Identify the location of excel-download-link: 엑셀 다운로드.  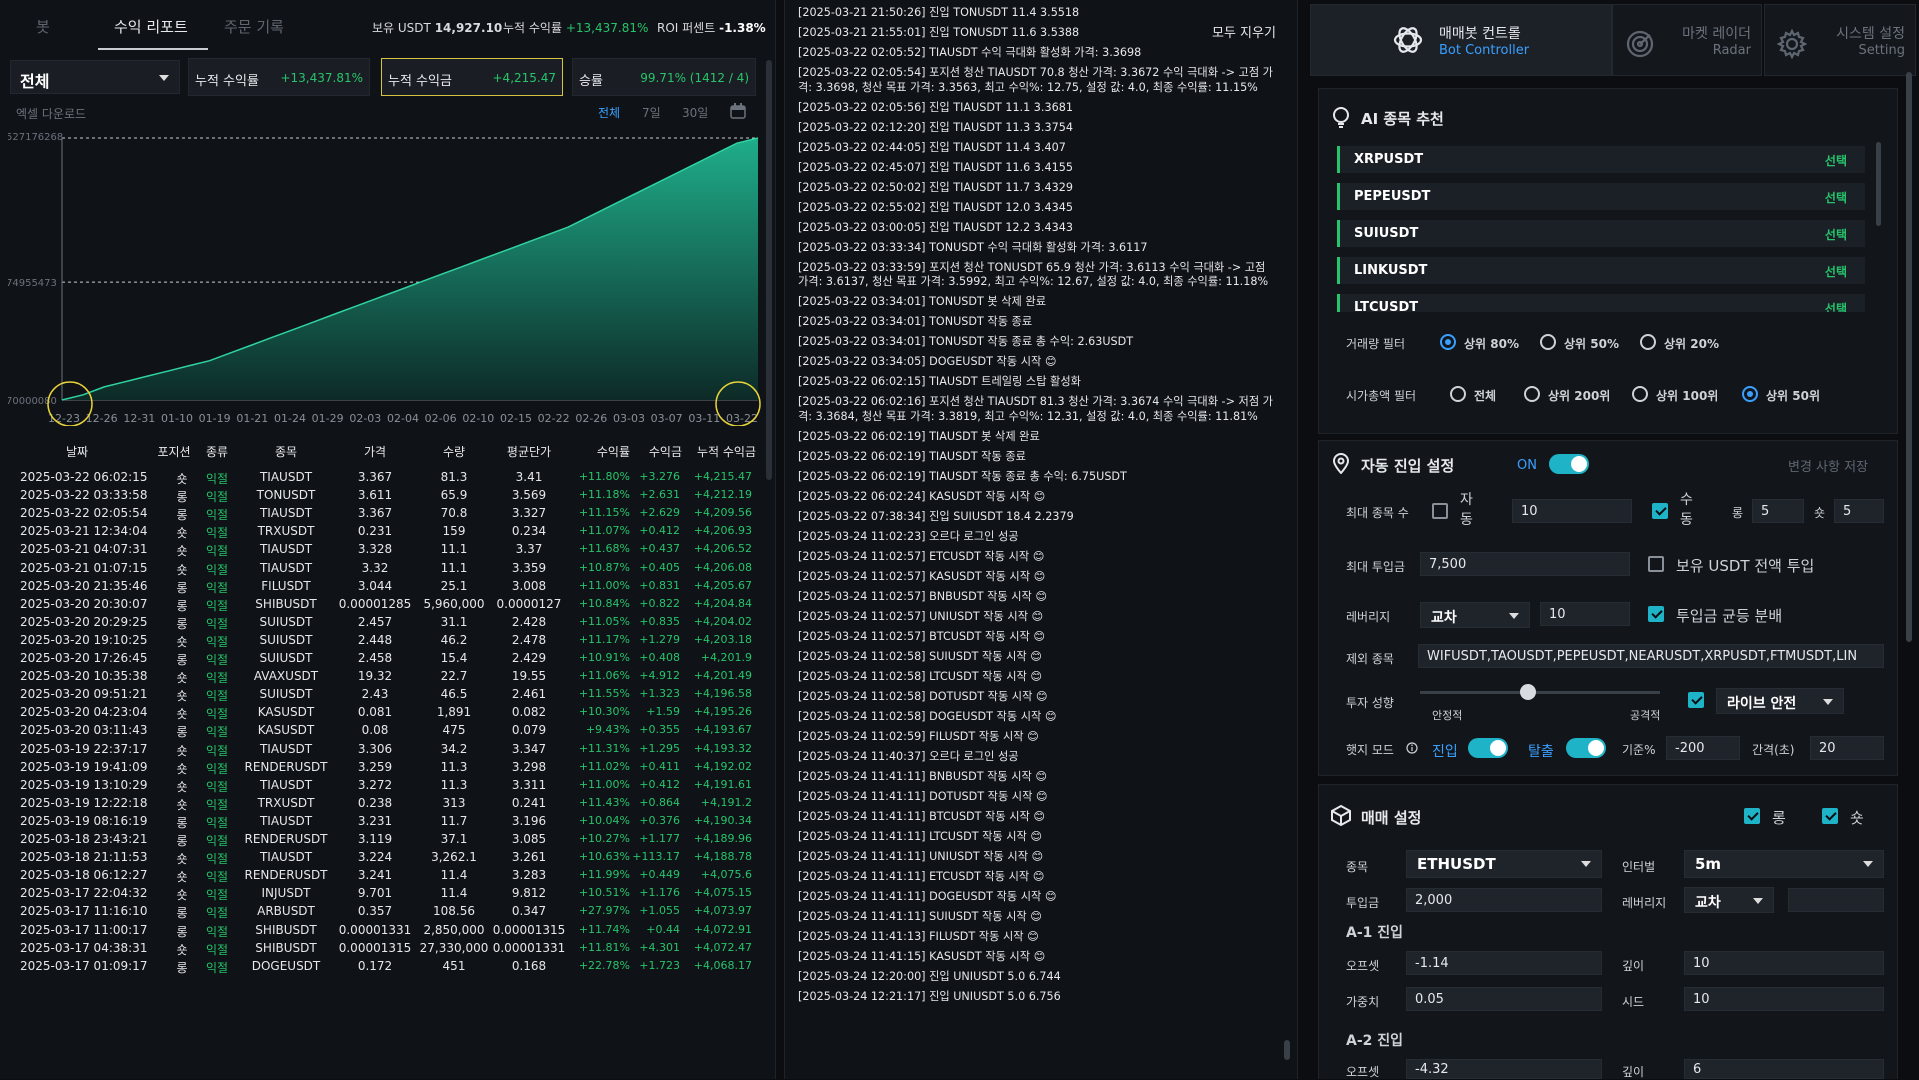
(51, 113).